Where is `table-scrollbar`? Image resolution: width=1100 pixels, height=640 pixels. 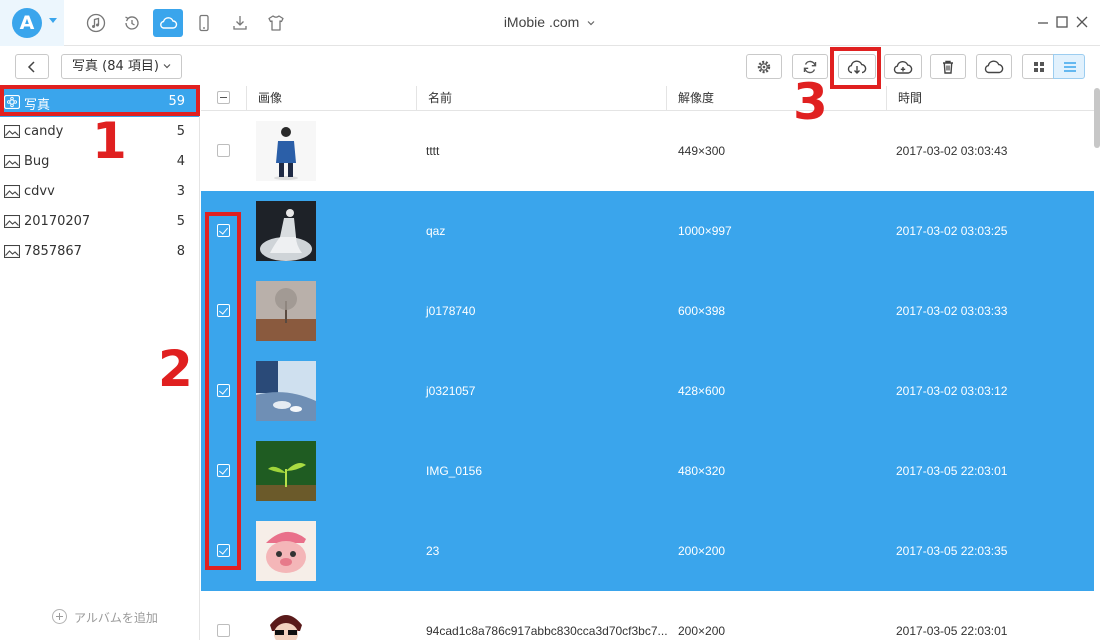
table-scrollbar is located at coordinates (1097, 118).